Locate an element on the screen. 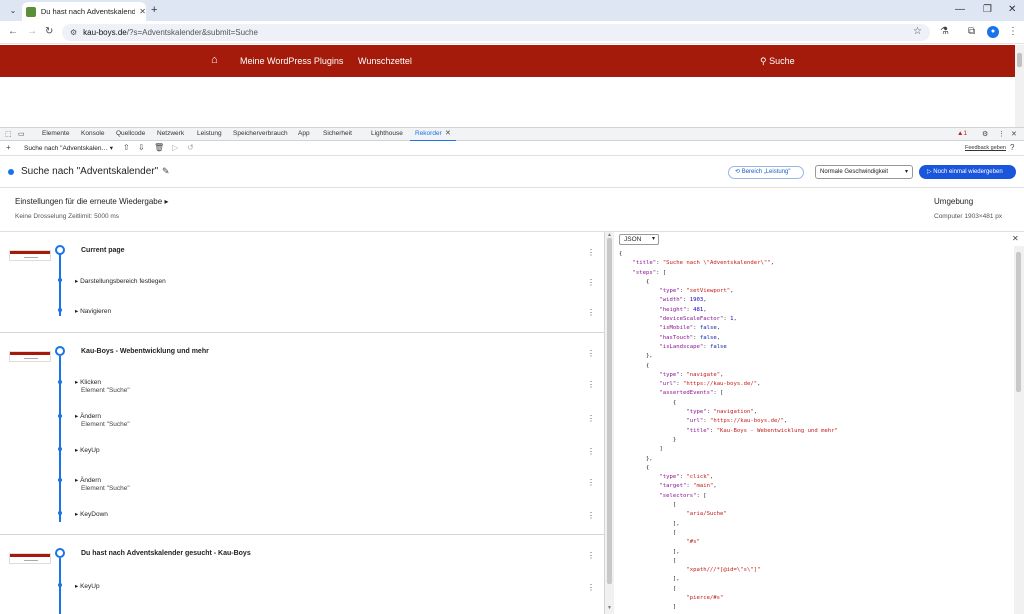 This screenshot has width=1024, height=614. tab-strip: ⌄ Du hast nach Adventskalender ✕ + — ❐ ✕ is located at coordinates (512, 10).